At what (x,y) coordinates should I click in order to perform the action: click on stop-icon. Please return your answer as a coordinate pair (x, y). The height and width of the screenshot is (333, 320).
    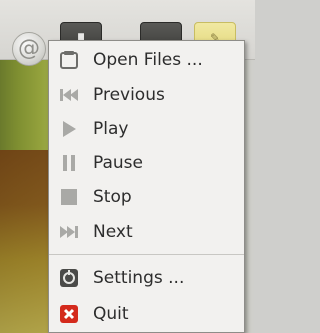
    Looking at the image, I should click on (69, 197).